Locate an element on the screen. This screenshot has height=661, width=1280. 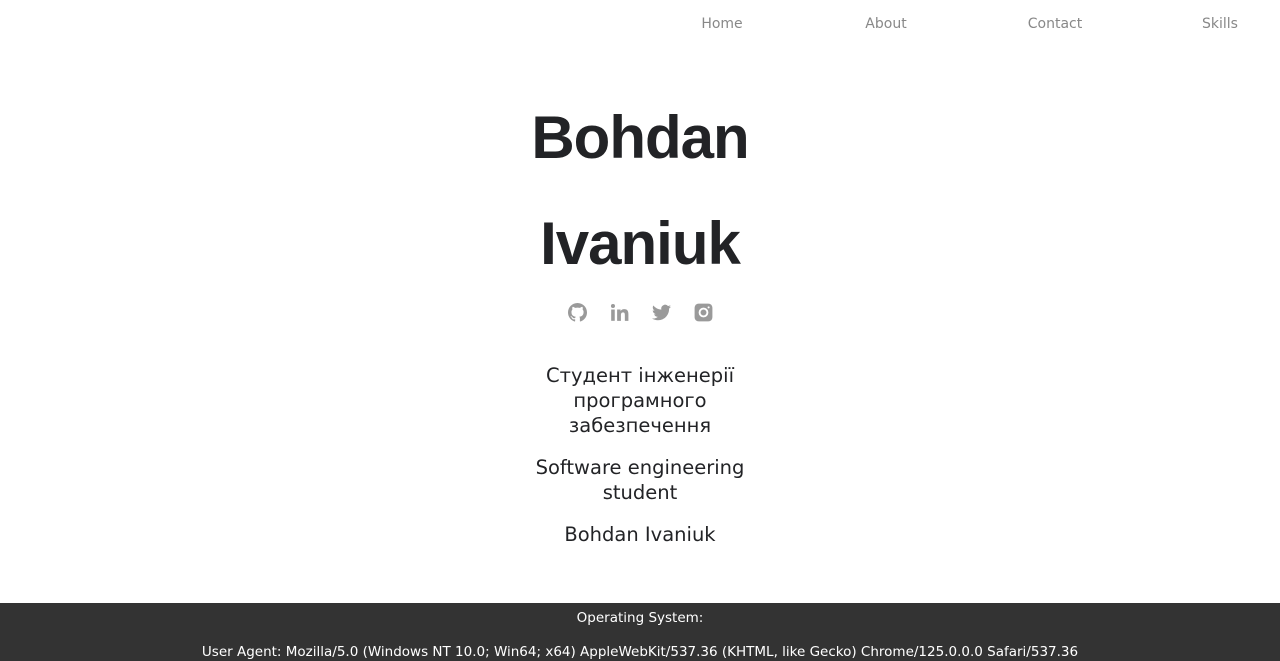
nav-skills-link: Skills is located at coordinates (1220, 24).